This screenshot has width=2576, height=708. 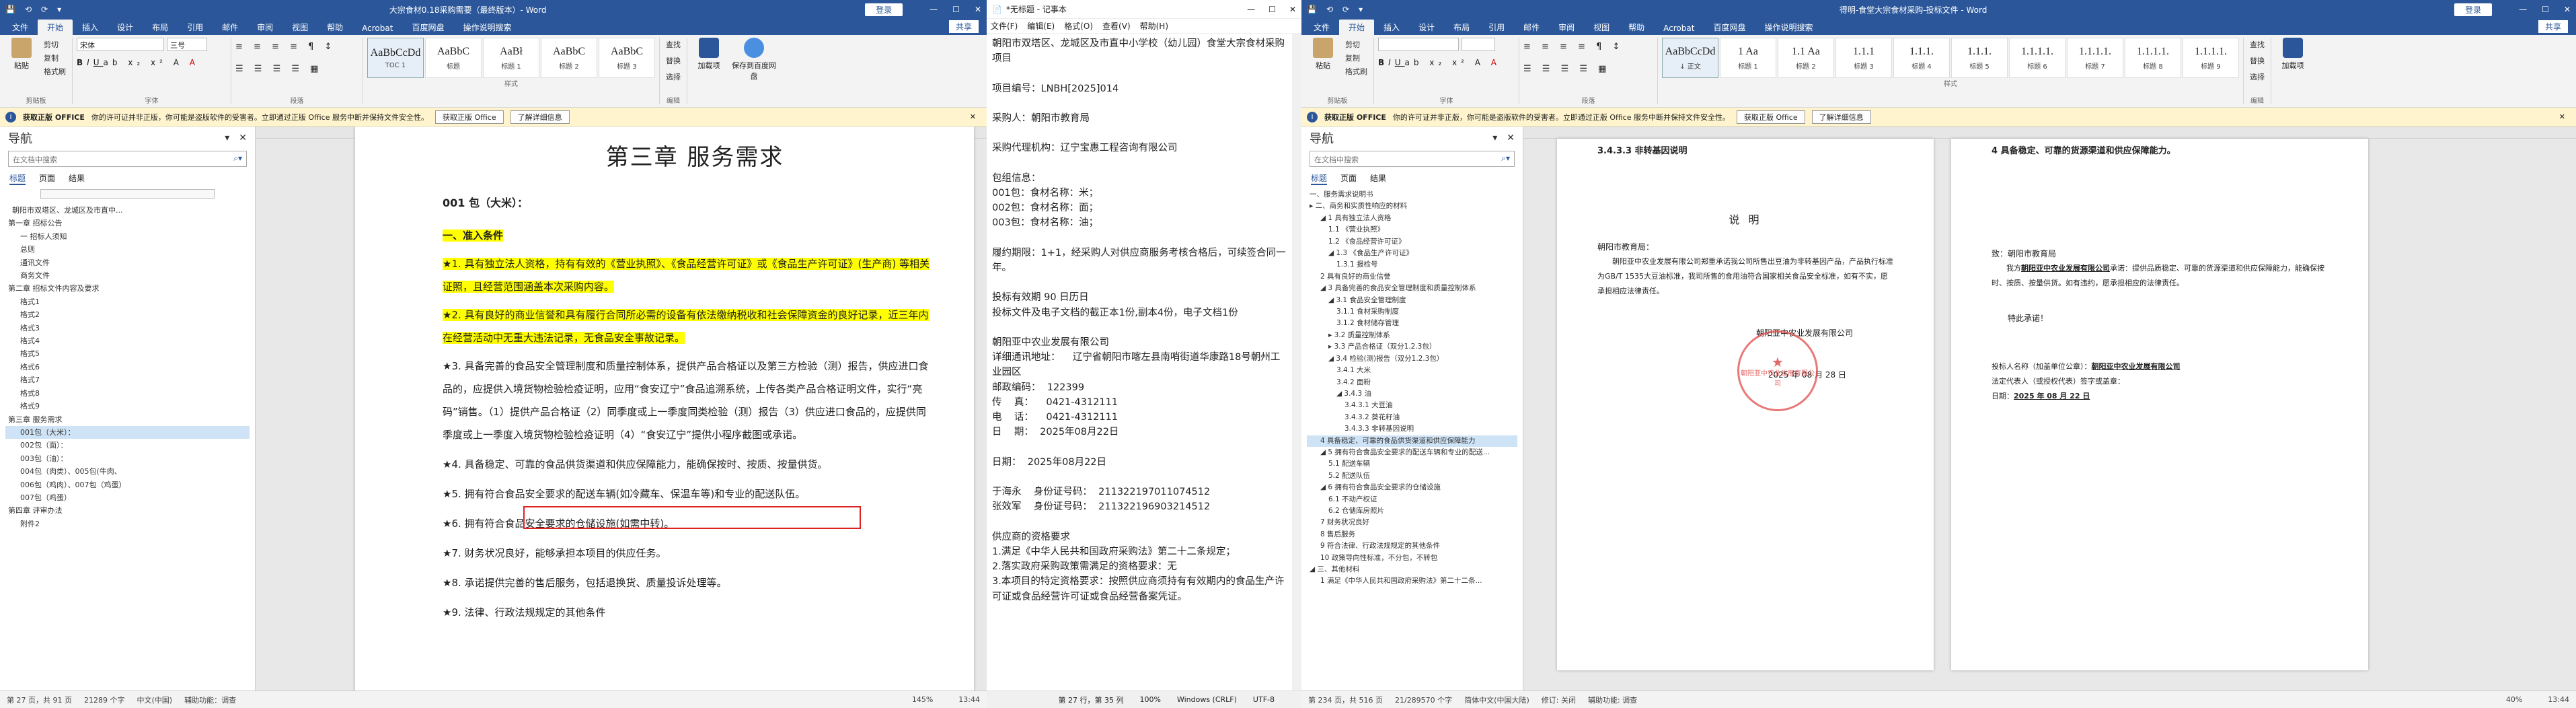 What do you see at coordinates (1357, 27) in the screenshot?
I see `tab-home: 开始` at bounding box center [1357, 27].